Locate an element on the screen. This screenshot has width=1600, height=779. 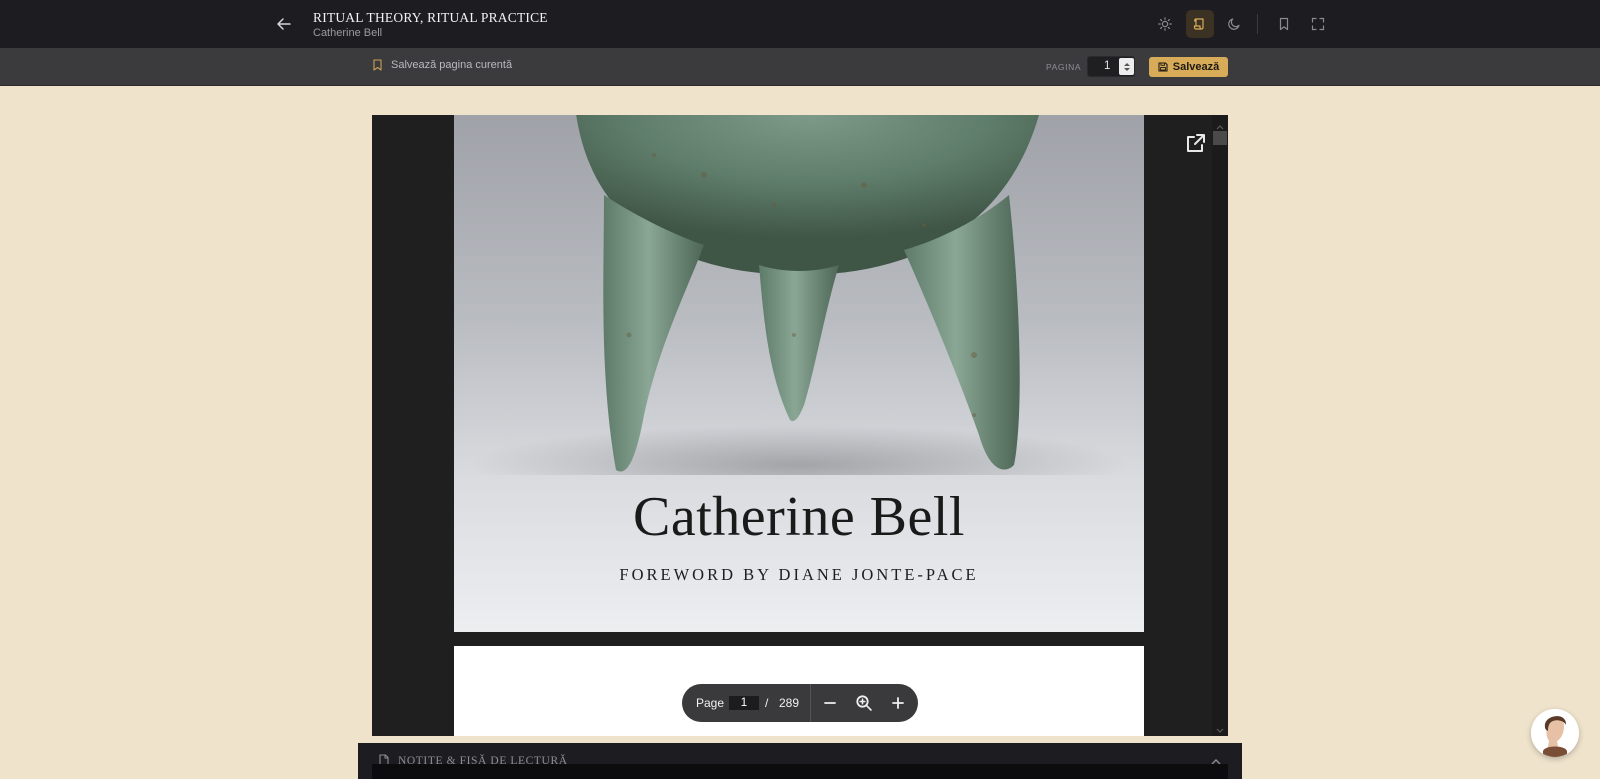
fullscreen-icon is located at coordinates (1318, 24).